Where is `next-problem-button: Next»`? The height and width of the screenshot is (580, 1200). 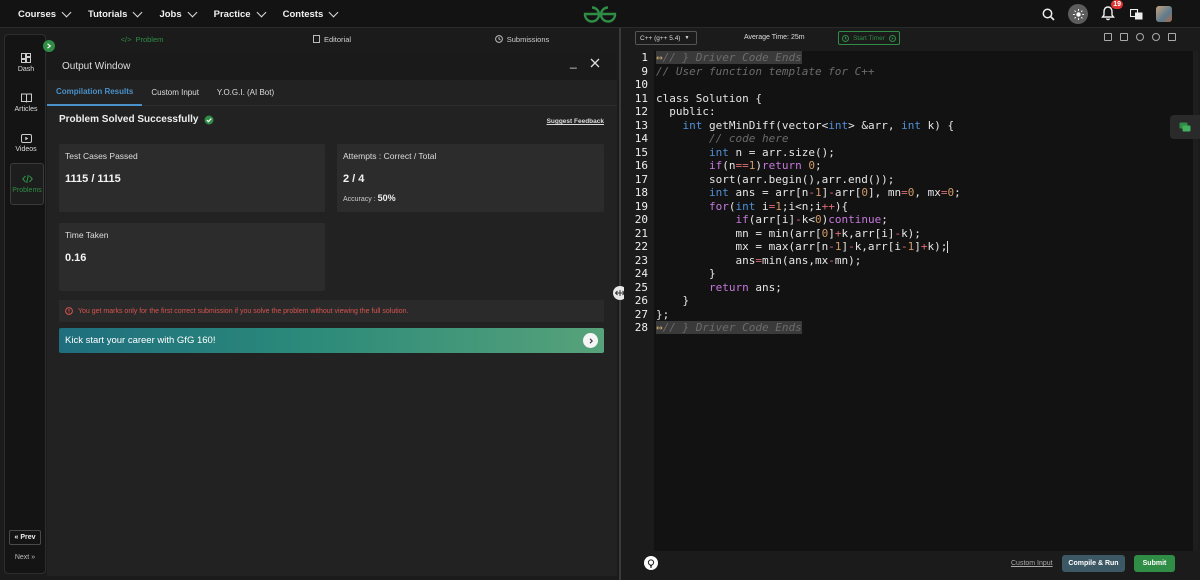
next-problem-button: Next» is located at coordinates (25, 557).